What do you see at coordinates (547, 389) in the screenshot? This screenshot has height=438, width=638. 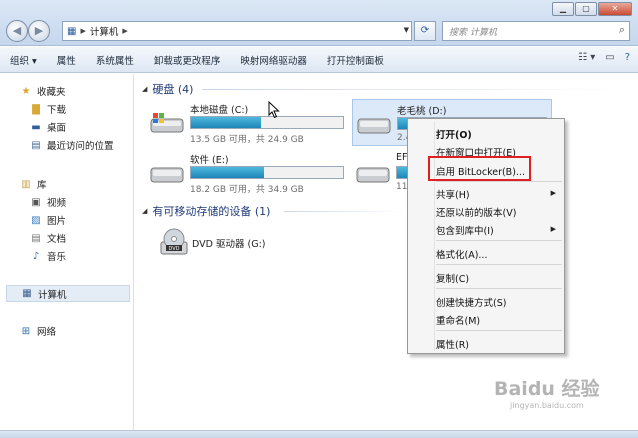 I see `watermark-logo: Baidu 经验` at bounding box center [547, 389].